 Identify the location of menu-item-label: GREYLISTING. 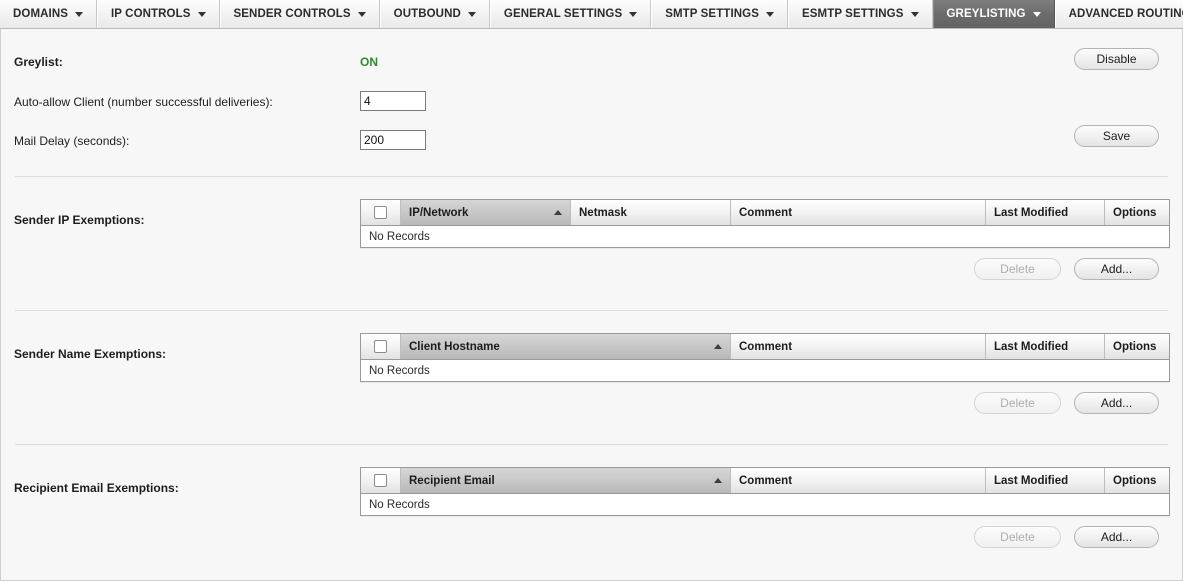
(986, 14).